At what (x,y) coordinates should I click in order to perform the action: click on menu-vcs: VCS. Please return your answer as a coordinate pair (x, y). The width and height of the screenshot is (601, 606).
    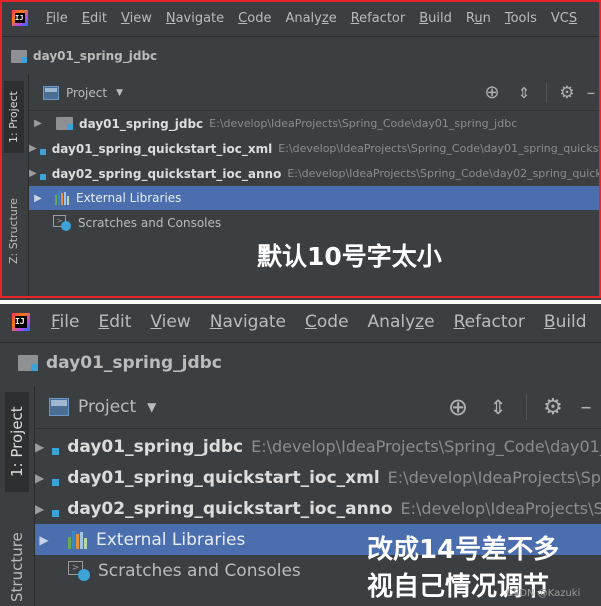
    Looking at the image, I should click on (564, 18).